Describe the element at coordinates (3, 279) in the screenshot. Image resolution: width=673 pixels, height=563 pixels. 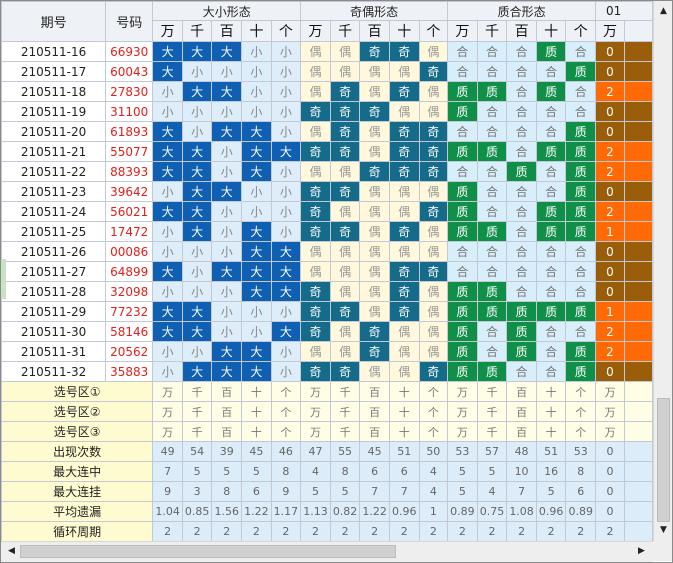
I see `splitter-handle` at that location.